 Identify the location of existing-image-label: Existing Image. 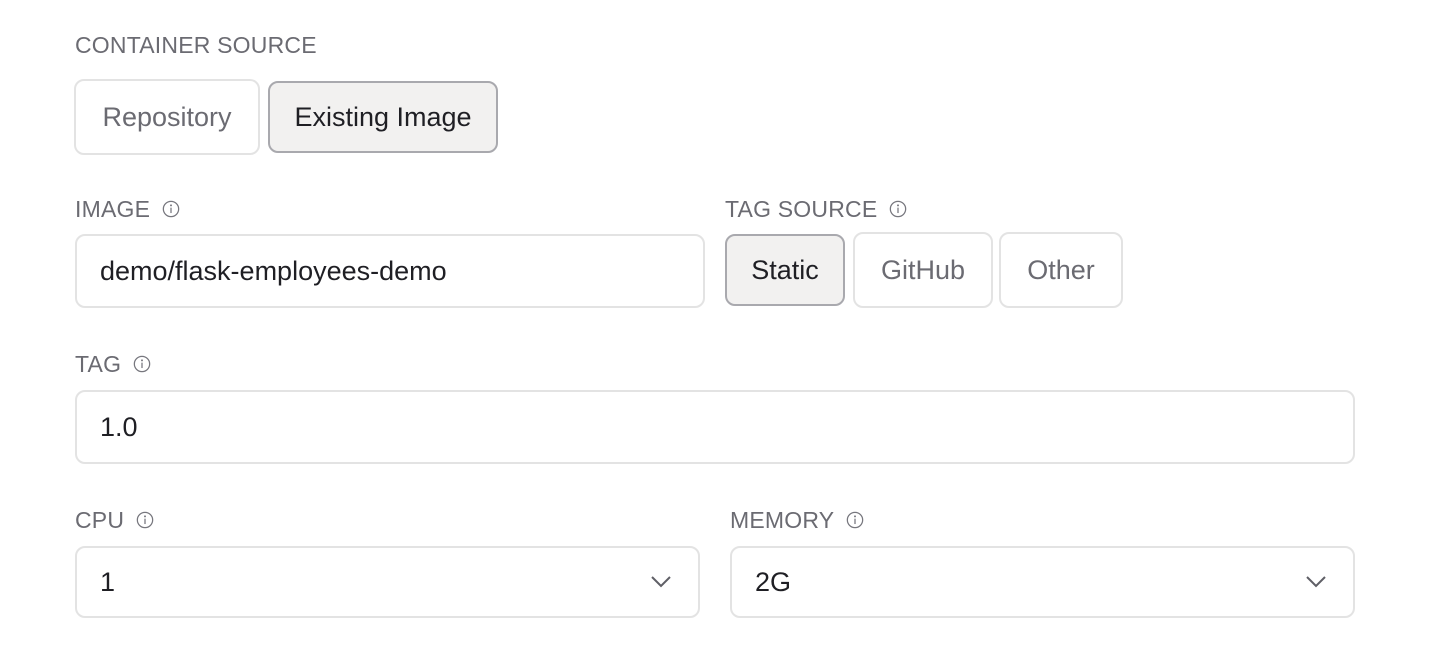
(383, 116).